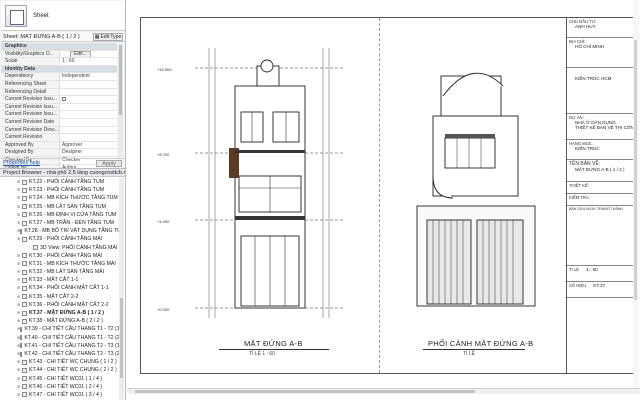  What do you see at coordinates (121, 289) in the screenshot?
I see `browser-scrollbar` at bounding box center [121, 289].